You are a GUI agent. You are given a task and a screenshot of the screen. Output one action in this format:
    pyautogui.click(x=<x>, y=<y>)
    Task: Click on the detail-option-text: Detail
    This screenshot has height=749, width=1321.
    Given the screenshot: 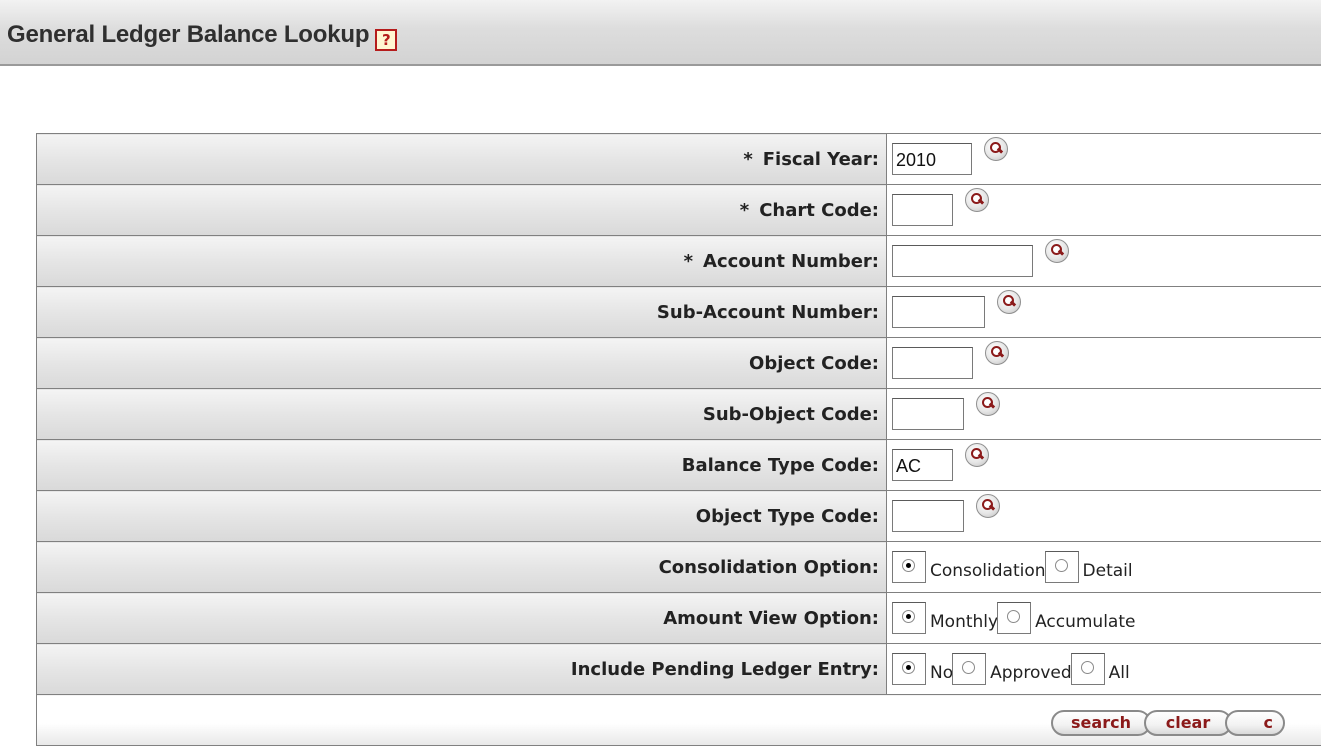 What is the action you would take?
    pyautogui.click(x=1107, y=571)
    